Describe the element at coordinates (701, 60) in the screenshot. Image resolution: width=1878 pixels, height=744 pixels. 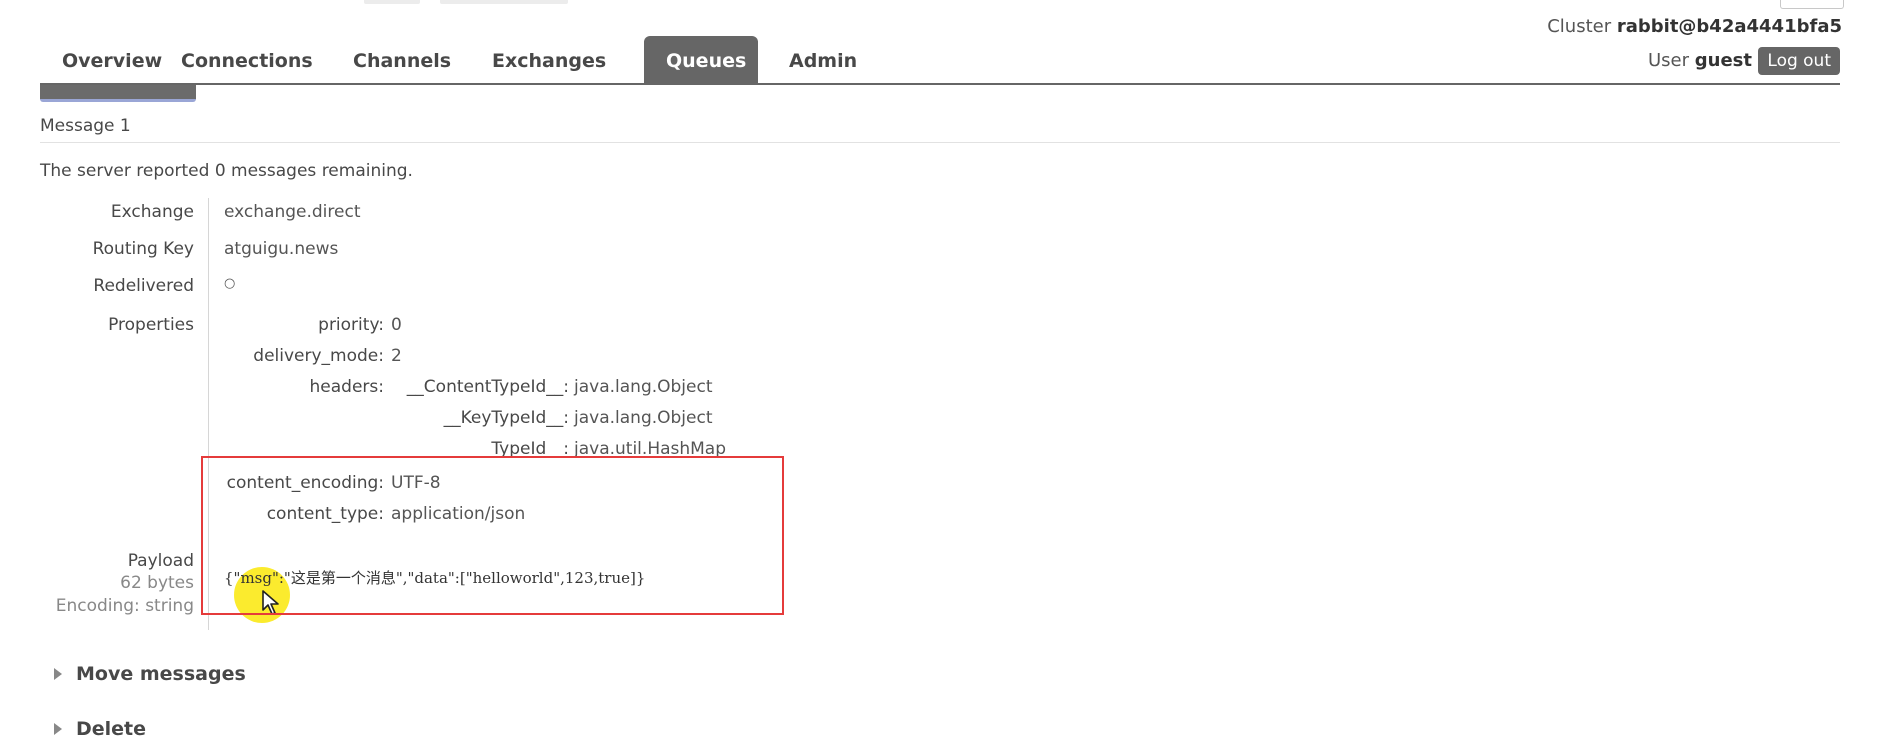
I see `tab-queues: Queues` at that location.